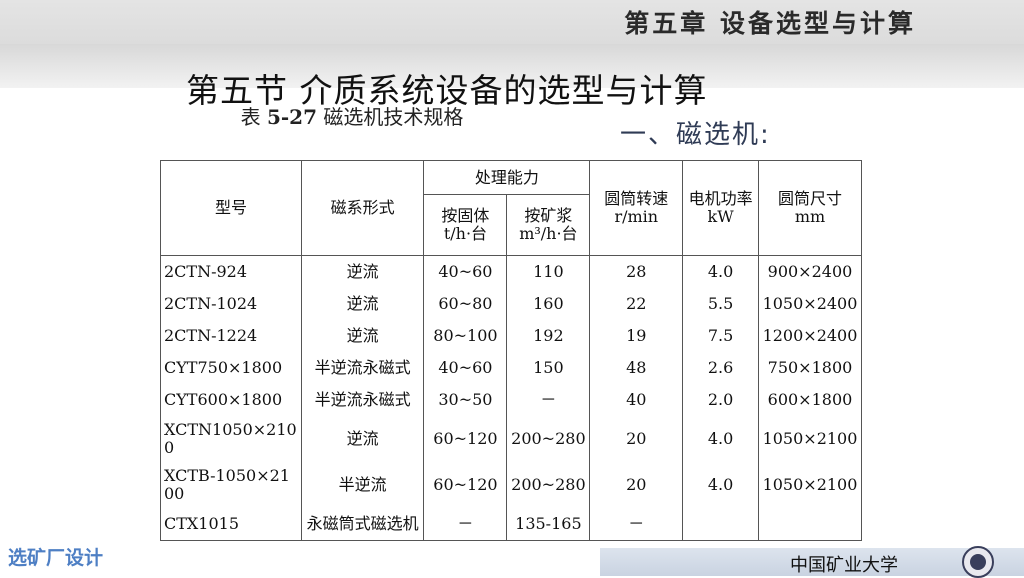 This screenshot has width=1024, height=578. I want to click on course-logo: 选矿厂设计, so click(56, 558).